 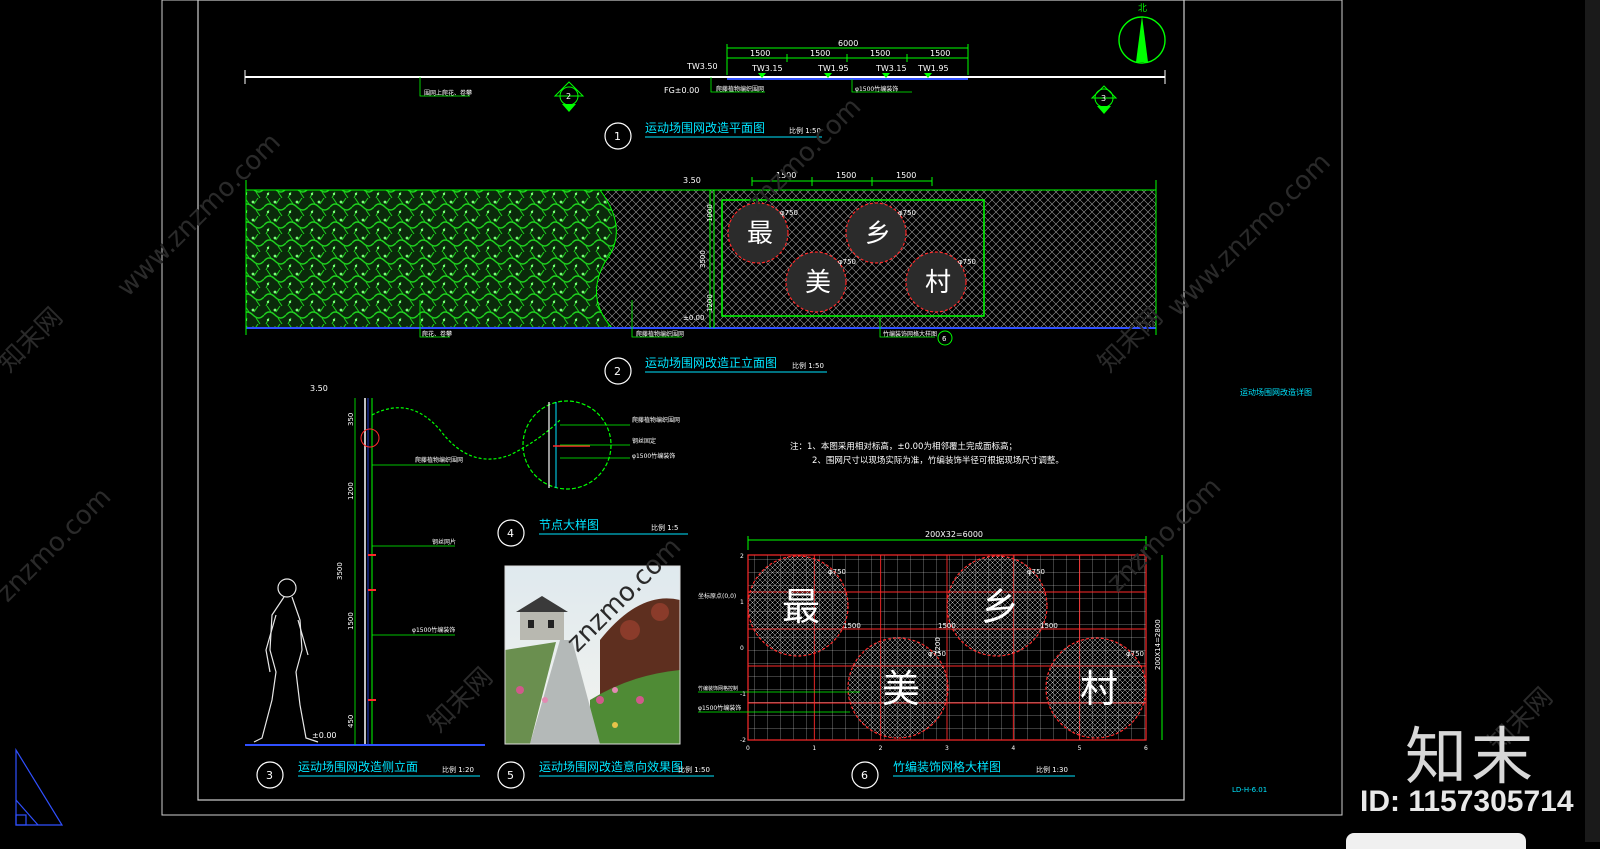 I want to click on grid-y-tick: 0, so click(x=742, y=648).